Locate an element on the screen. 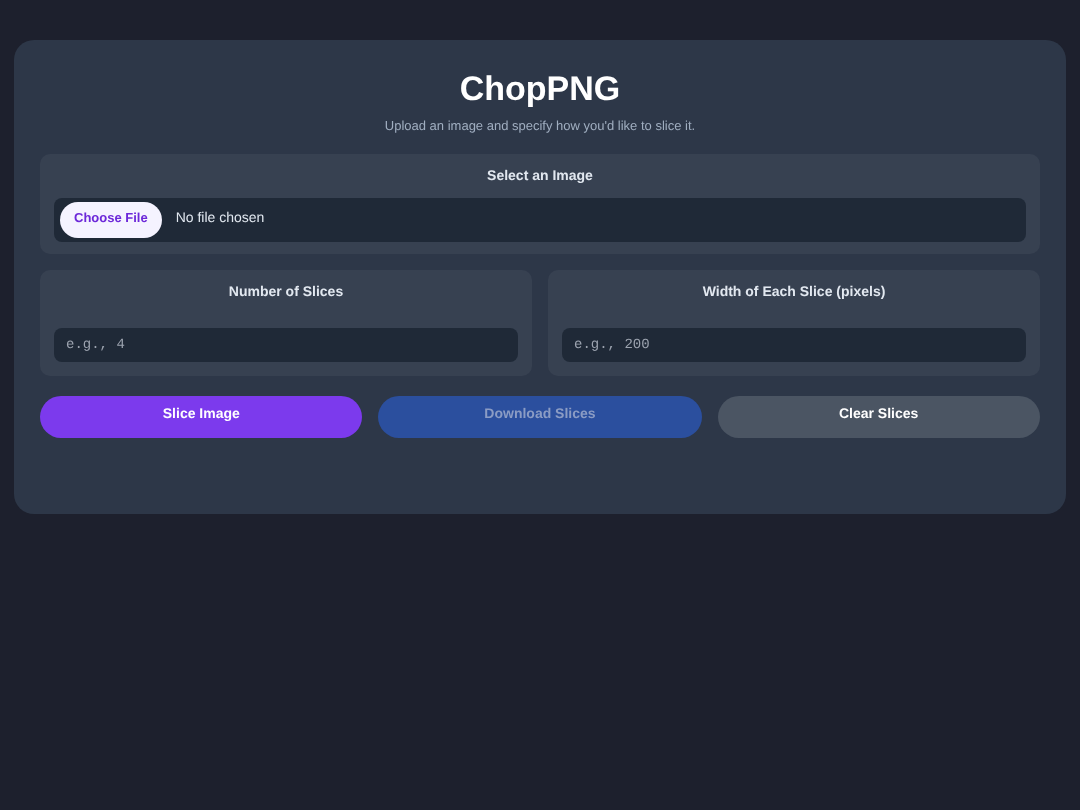  app-title: ChopPNG is located at coordinates (540, 90).